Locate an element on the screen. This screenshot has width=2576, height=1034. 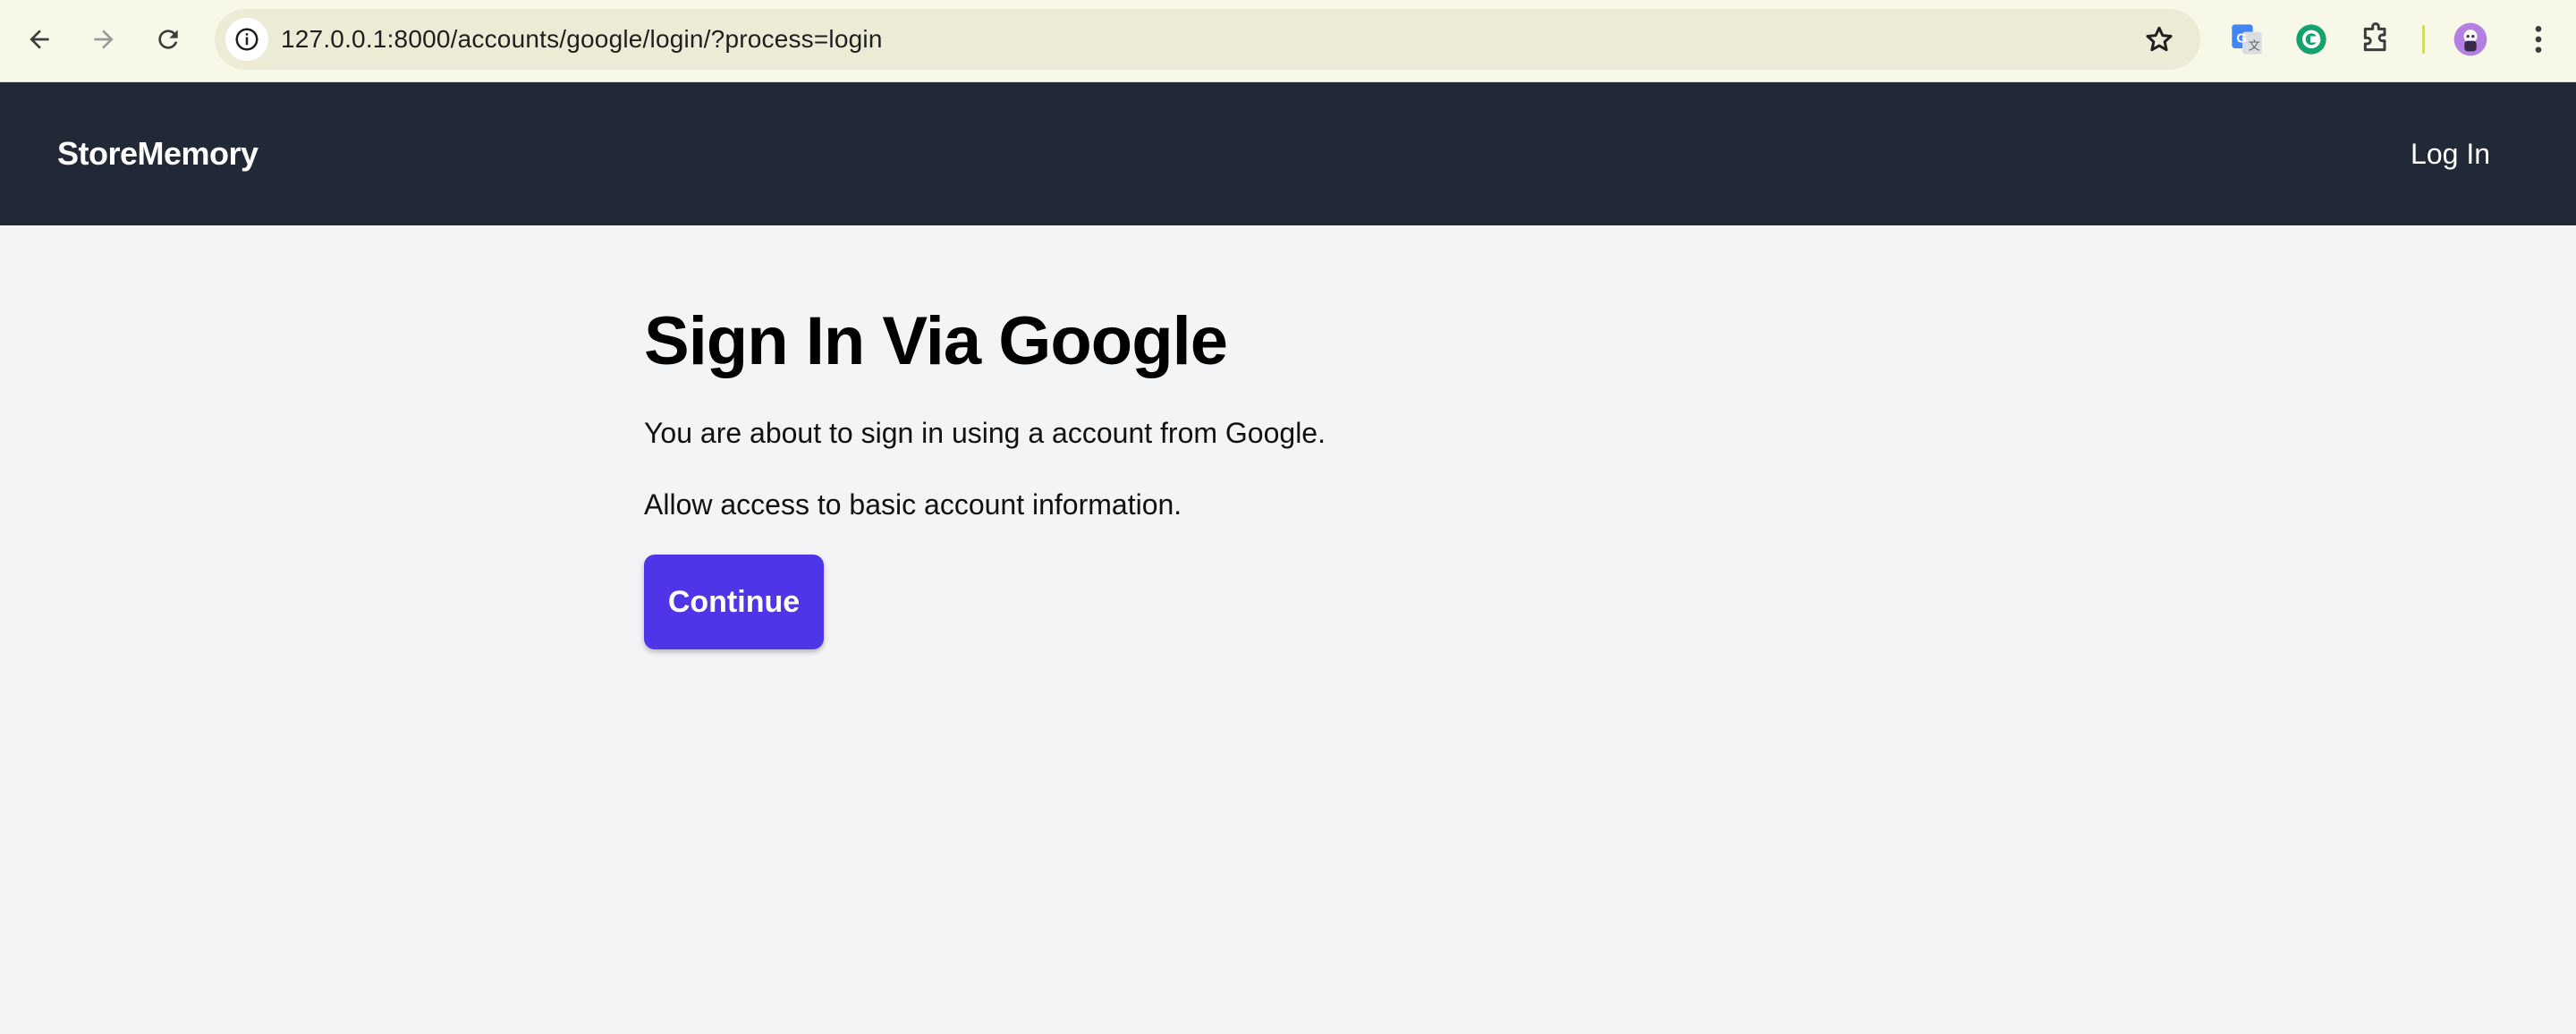
grammarly-icon is located at coordinates (2311, 40).